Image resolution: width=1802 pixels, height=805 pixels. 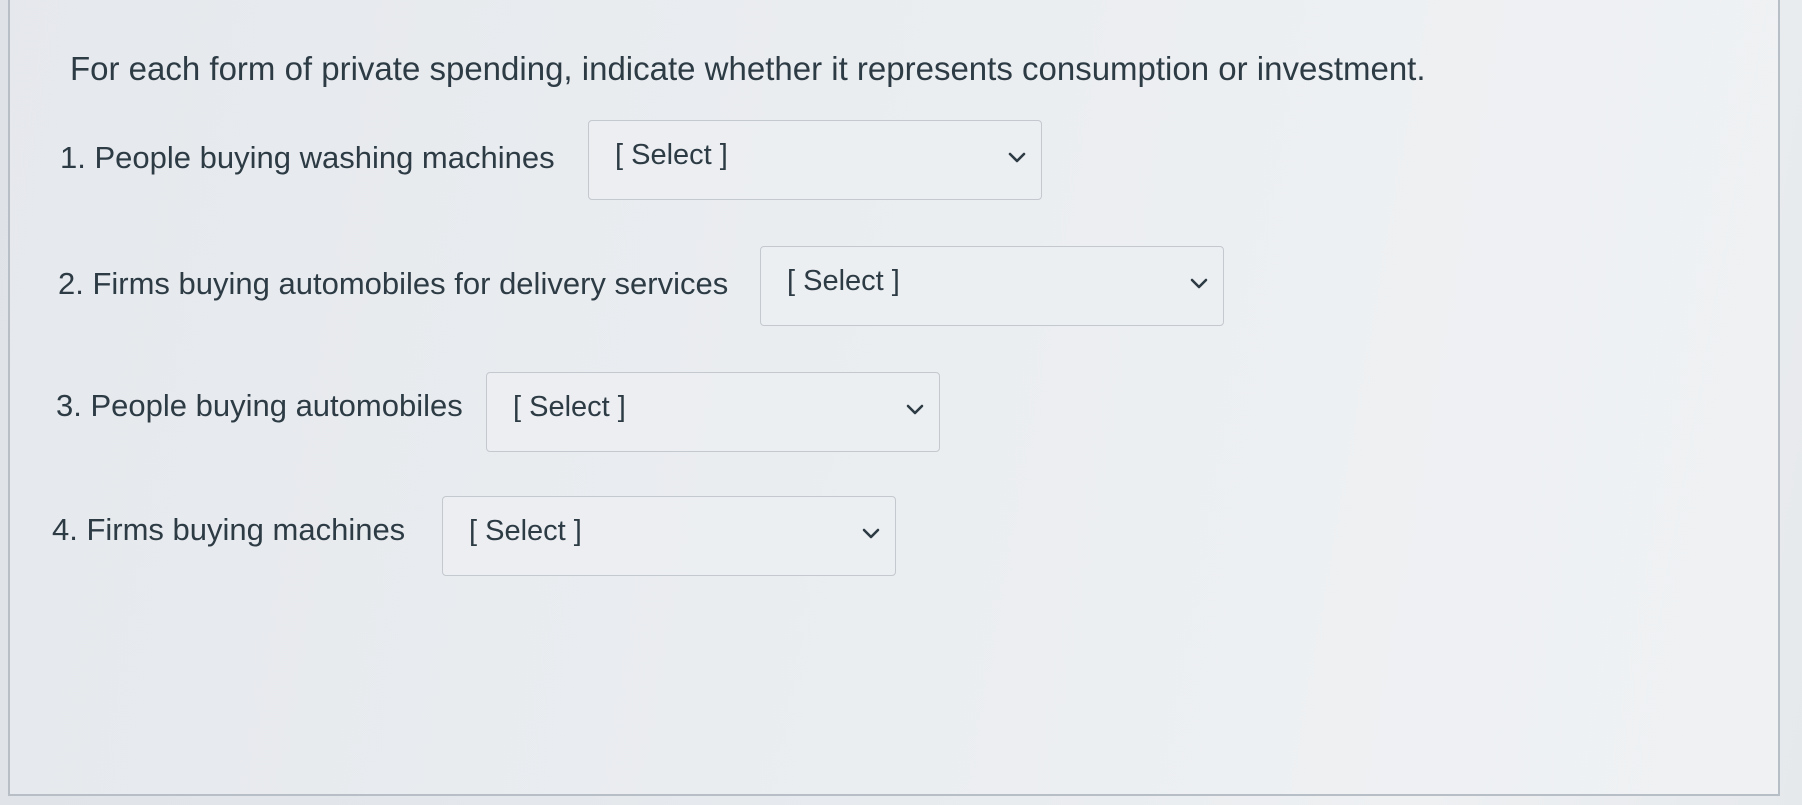 I want to click on question-4-selected-value: [ Select ], so click(x=525, y=531).